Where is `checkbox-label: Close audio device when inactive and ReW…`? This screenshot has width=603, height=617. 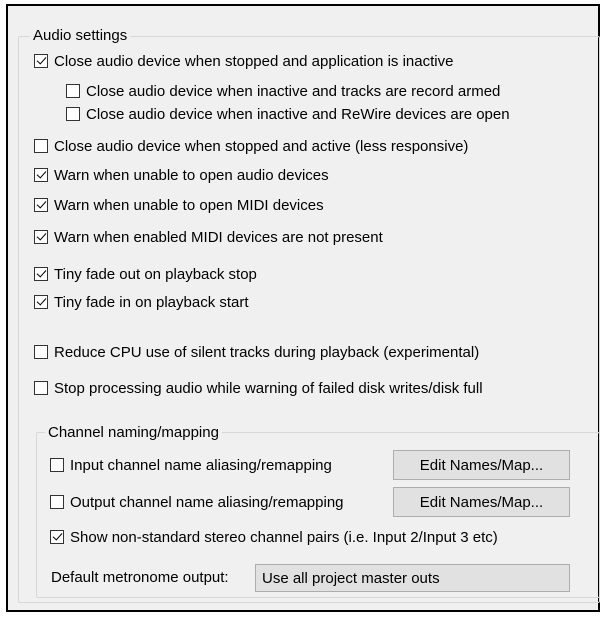 checkbox-label: Close audio device when inactive and ReW… is located at coordinates (298, 114).